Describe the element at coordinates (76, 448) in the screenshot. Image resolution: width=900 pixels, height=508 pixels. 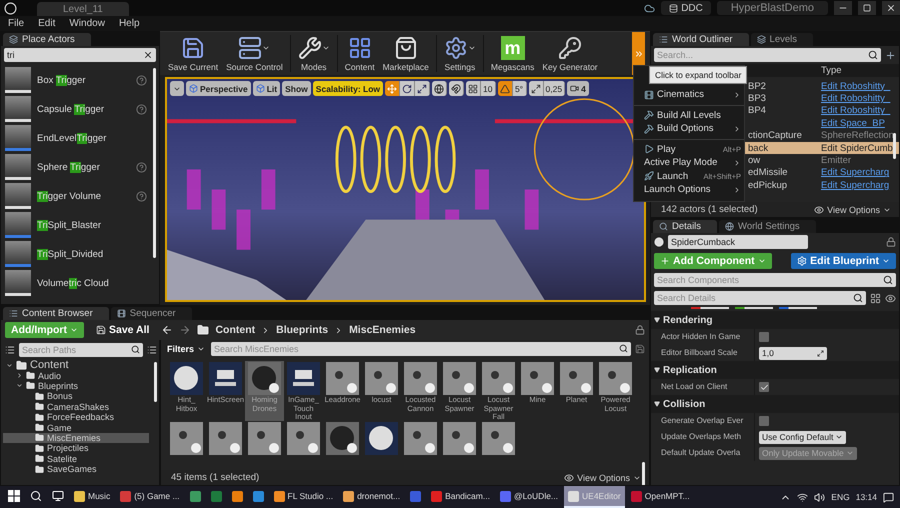
I see `folder-tree-item: Projectiles` at that location.